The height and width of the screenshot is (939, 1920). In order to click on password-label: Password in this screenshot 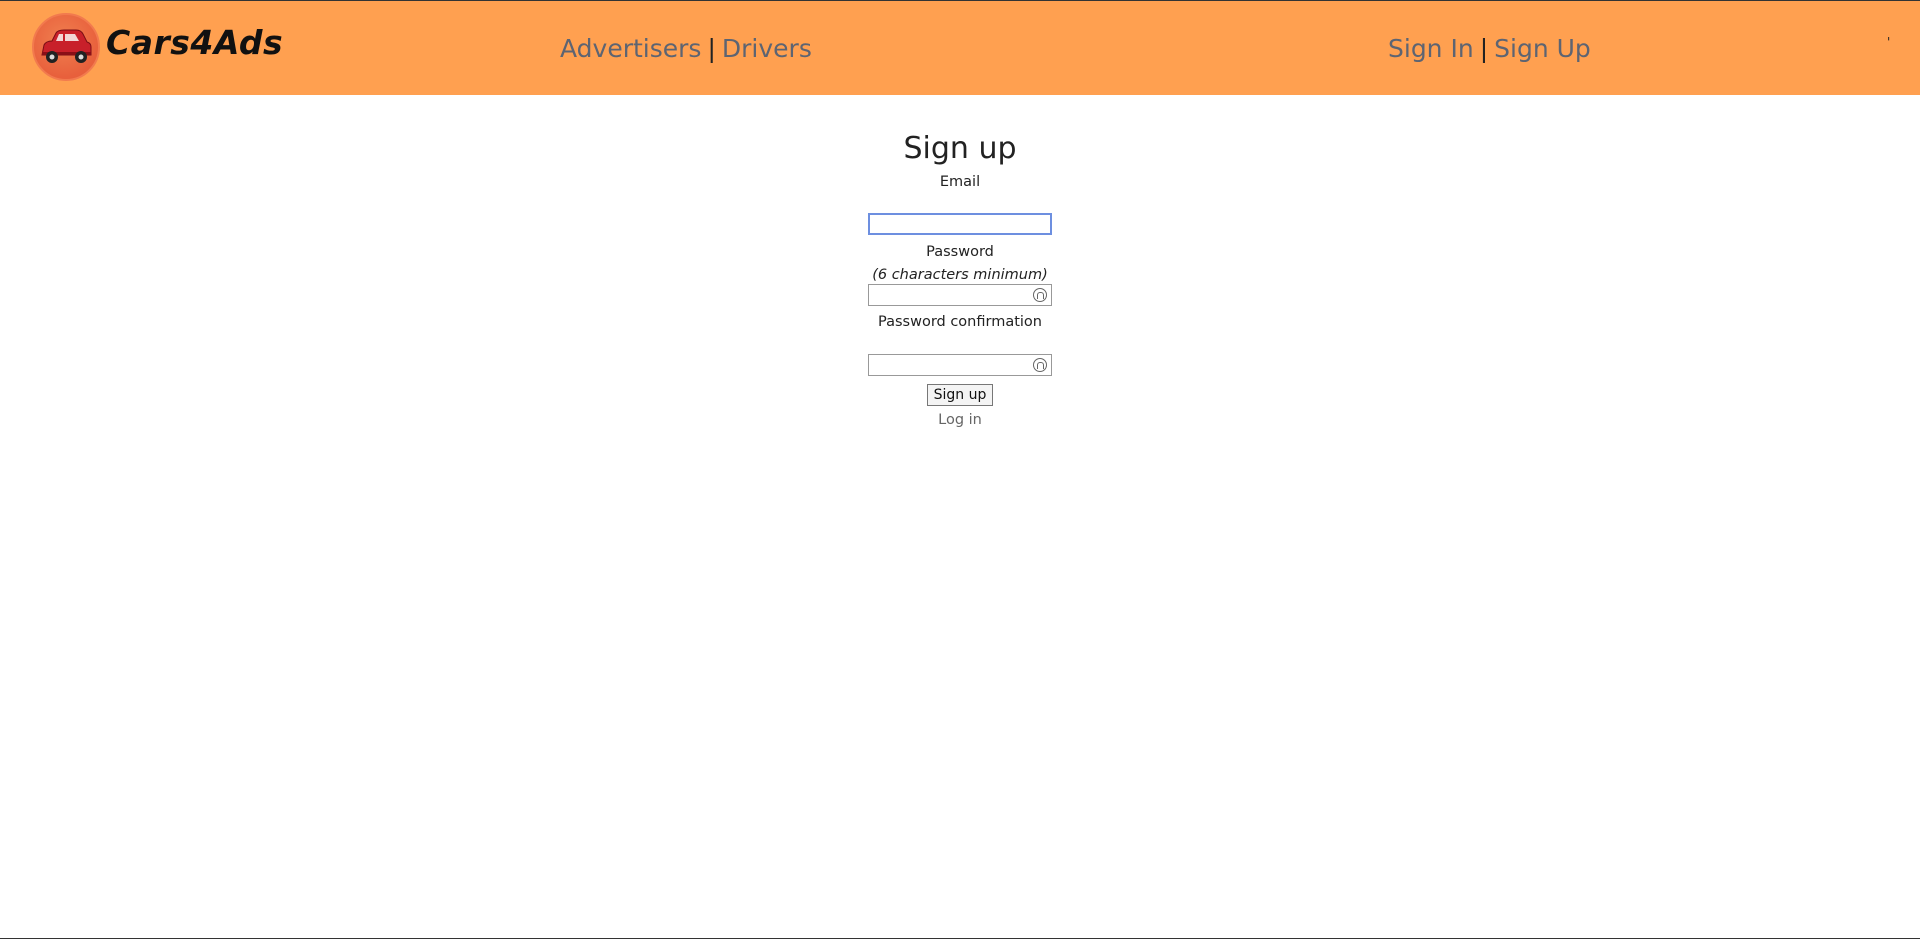, I will do `click(960, 252)`.